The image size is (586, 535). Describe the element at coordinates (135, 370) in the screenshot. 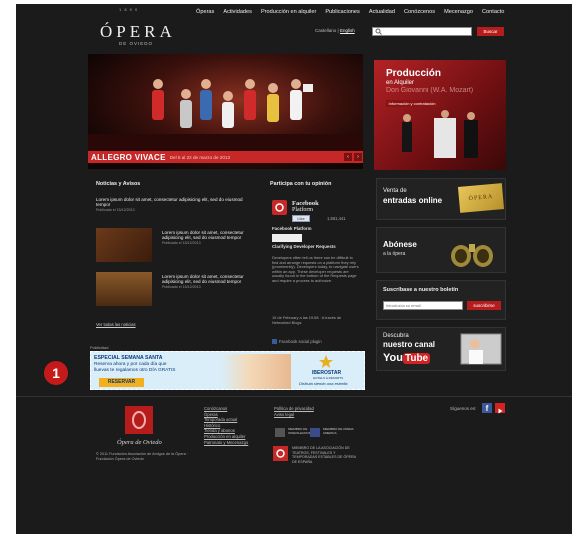

I see `ad-line3: lluevas te regalamos otro DÍA GRATIS` at that location.